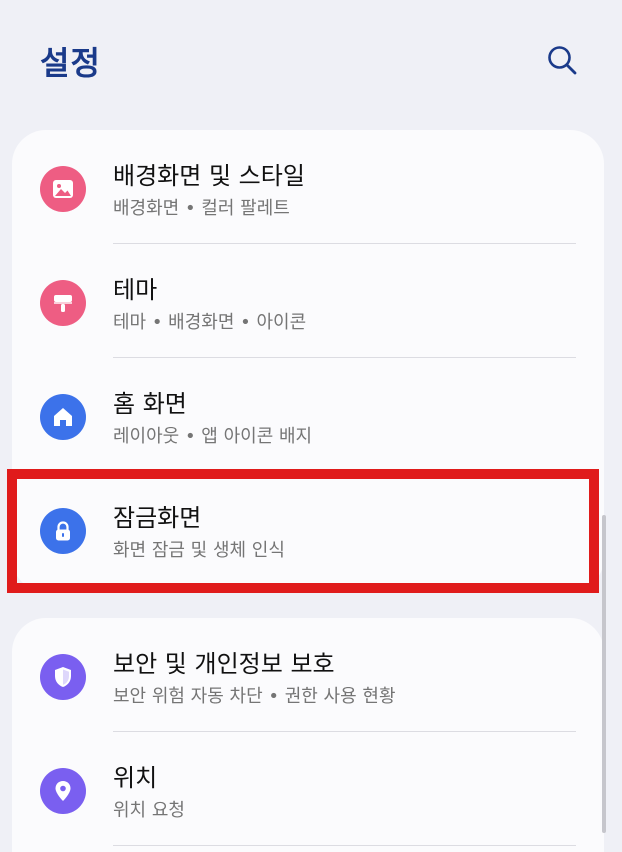  I want to click on image-icon, so click(63, 189).